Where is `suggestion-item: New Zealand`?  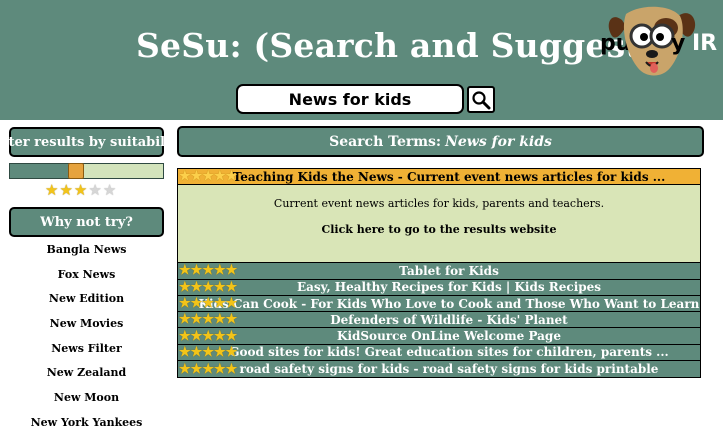 suggestion-item: New Zealand is located at coordinates (86, 378).